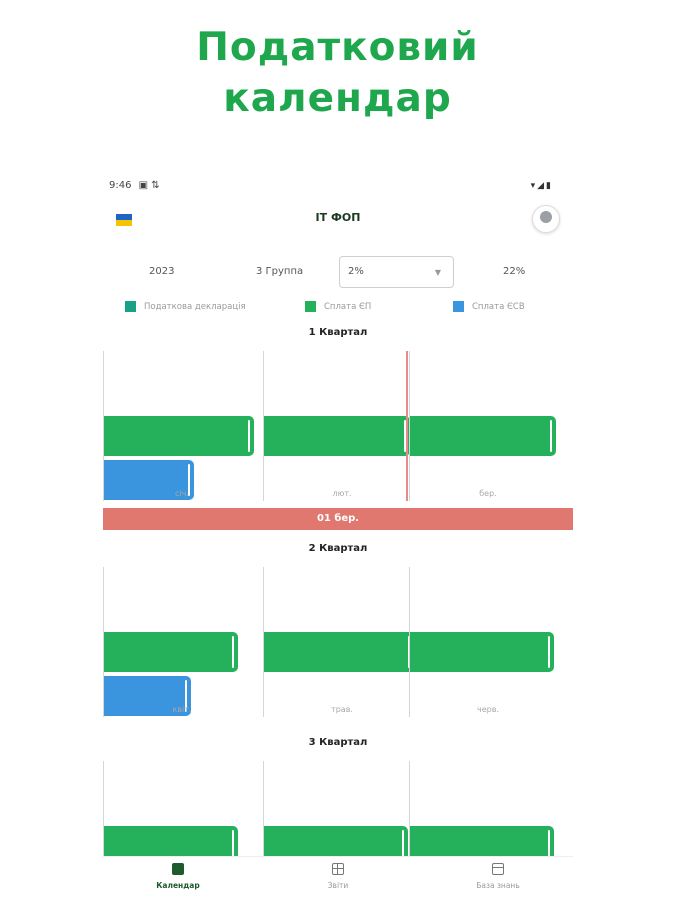  Describe the element at coordinates (338, 742) in the screenshot. I see `quarter-title: 3 Квартал` at that location.